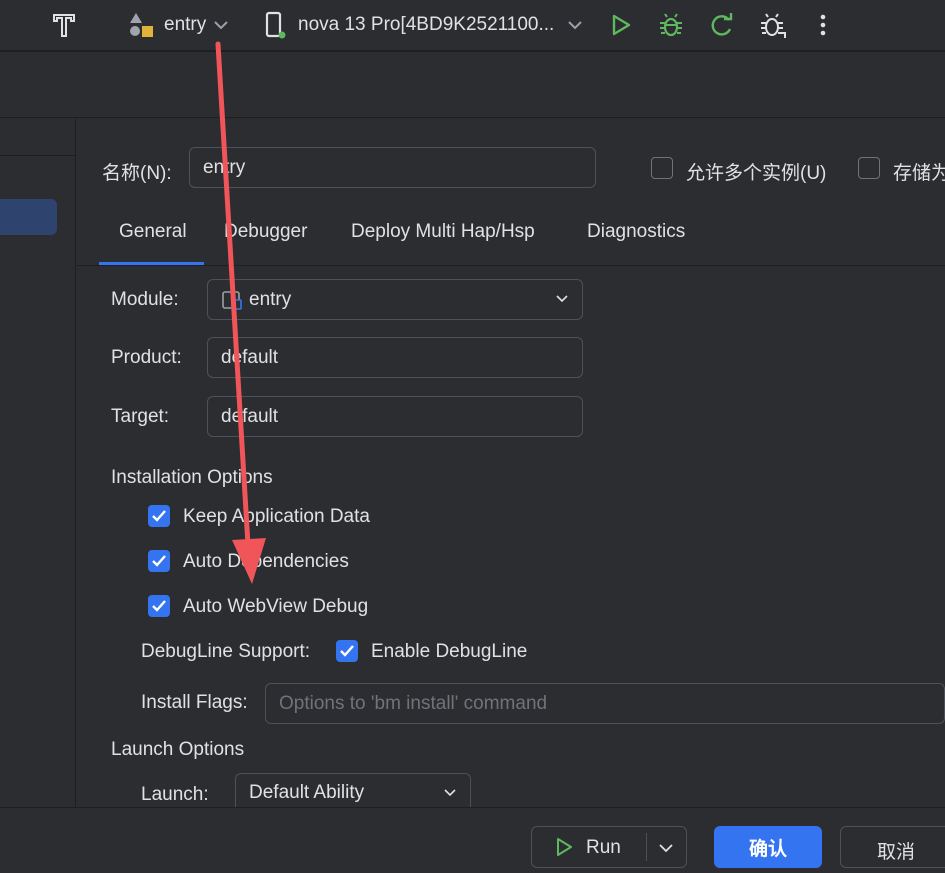 The width and height of the screenshot is (945, 873). Describe the element at coordinates (250, 357) in the screenshot. I see `product-value: default` at that location.